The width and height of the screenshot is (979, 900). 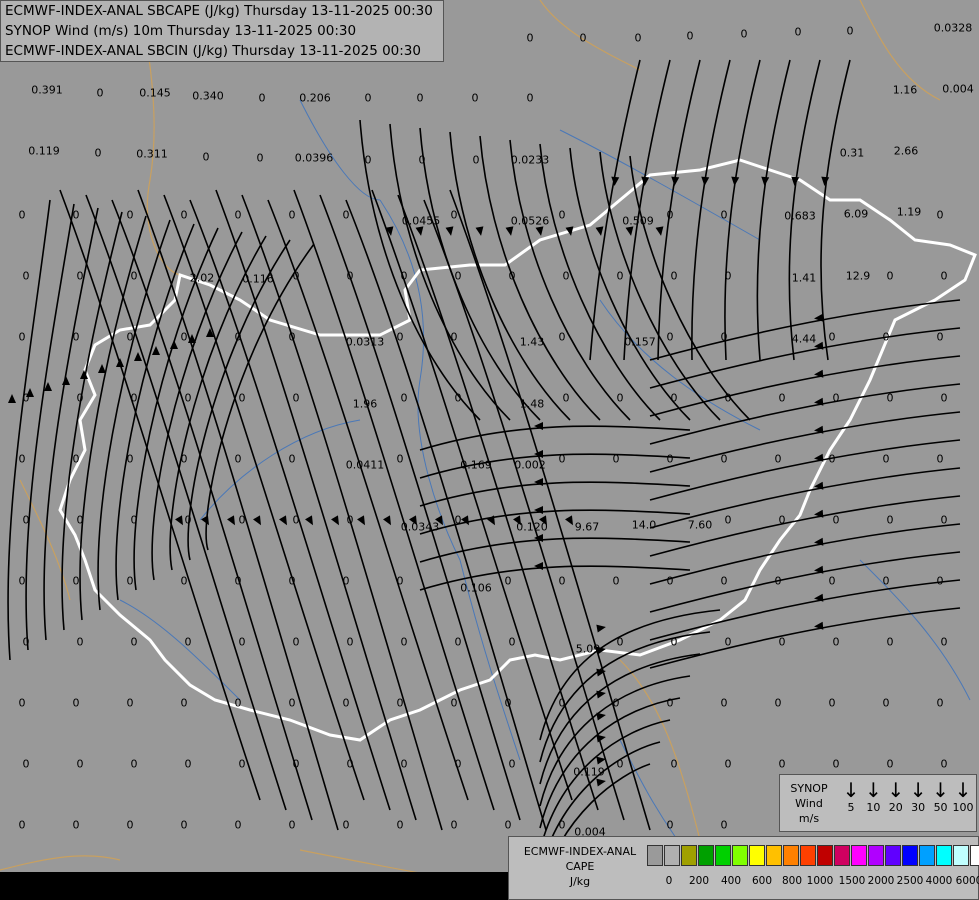 What do you see at coordinates (254, 886) in the screenshot?
I see `bottom-strip` at bounding box center [254, 886].